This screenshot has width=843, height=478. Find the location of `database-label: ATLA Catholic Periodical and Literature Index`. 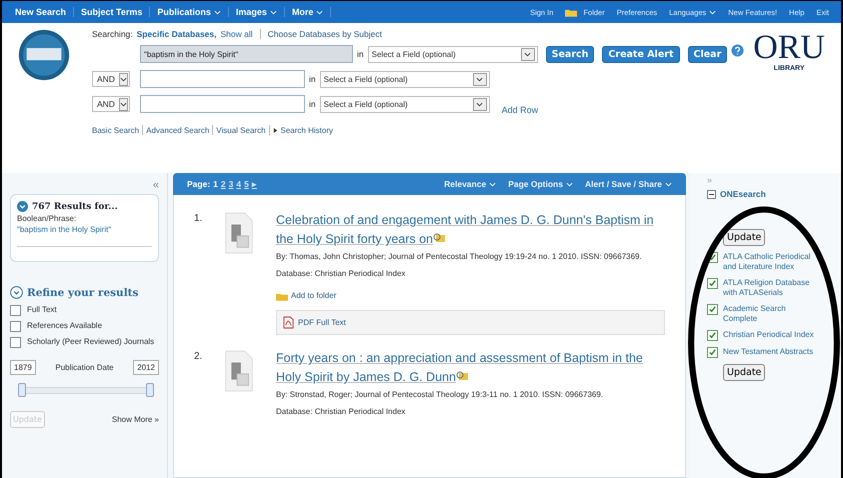

database-label: ATLA Catholic Periodical and Literature Index is located at coordinates (767, 262).